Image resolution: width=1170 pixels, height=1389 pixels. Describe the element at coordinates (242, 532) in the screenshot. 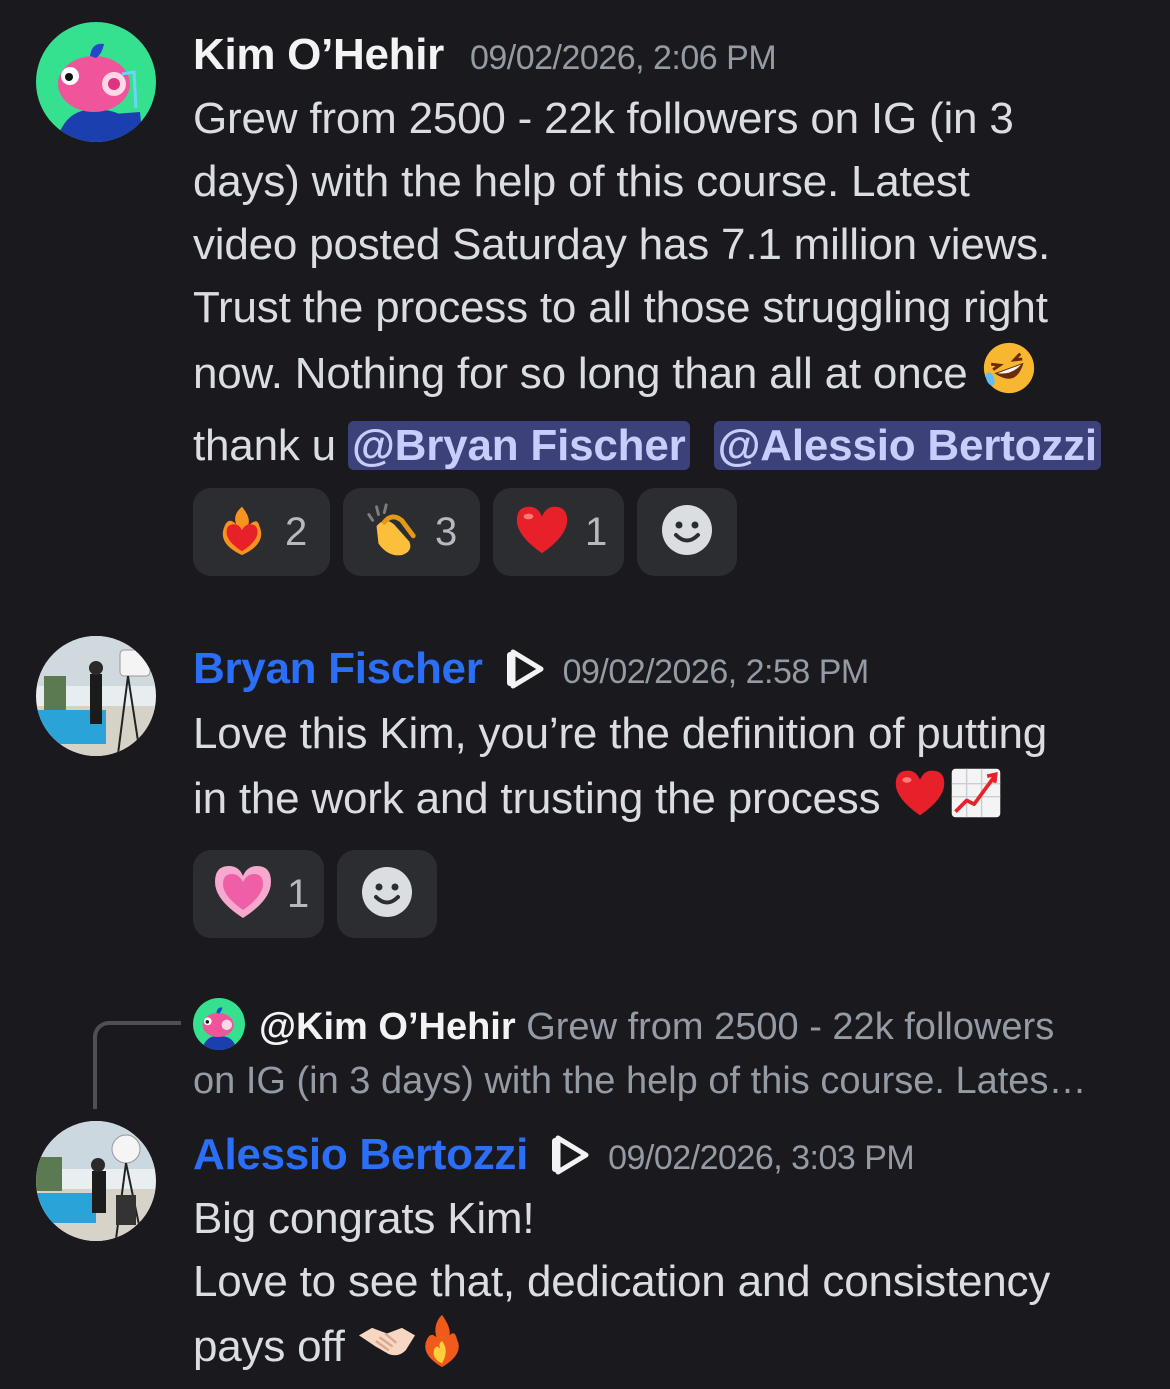

I see `heart-on-fire-icon` at that location.